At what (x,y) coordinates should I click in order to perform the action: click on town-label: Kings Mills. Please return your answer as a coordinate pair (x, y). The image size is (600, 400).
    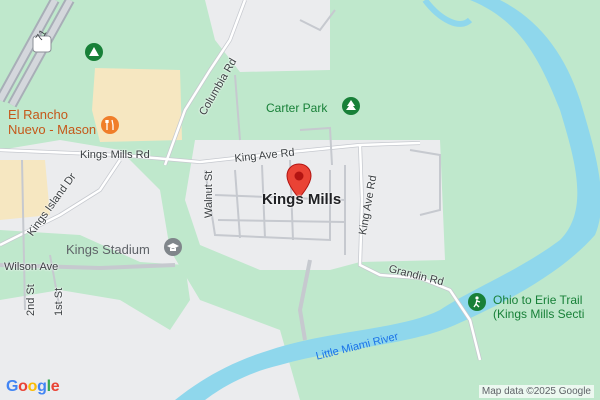
    Looking at the image, I should click on (302, 199).